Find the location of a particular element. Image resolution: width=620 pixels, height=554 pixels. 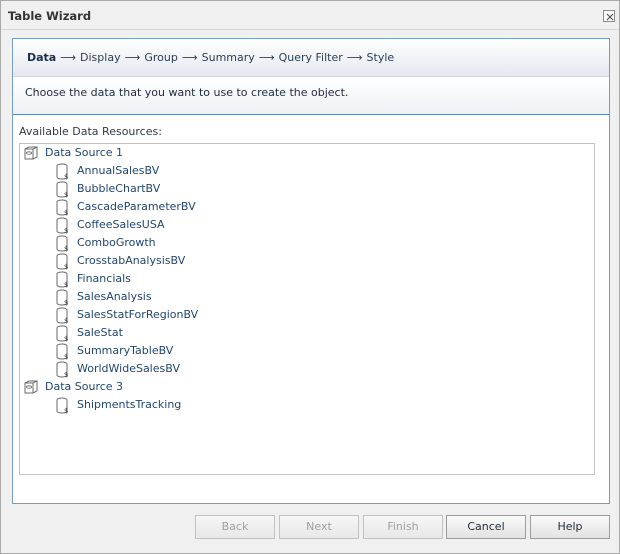

tree-node-label: Financials is located at coordinates (104, 278).